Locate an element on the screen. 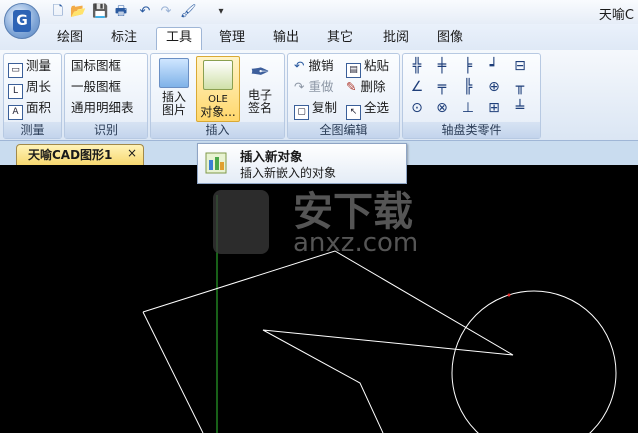 The width and height of the screenshot is (638, 436). close-icon: × is located at coordinates (132, 153).